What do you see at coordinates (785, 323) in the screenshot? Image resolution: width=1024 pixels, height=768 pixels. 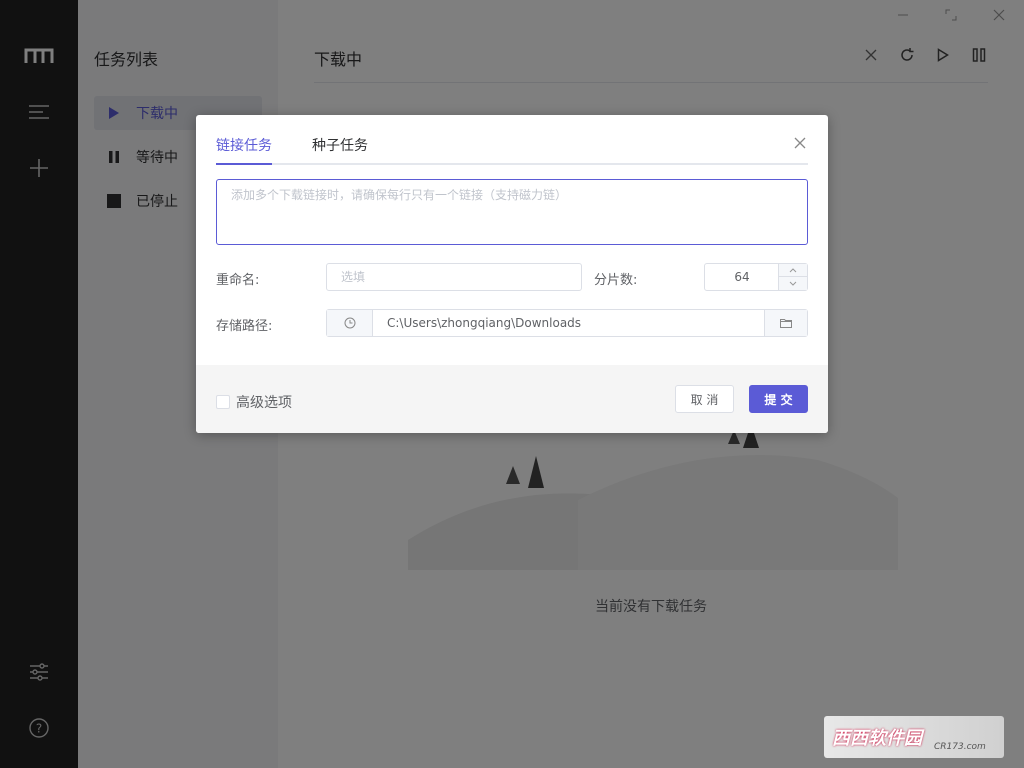 I see `folder-icon` at bounding box center [785, 323].